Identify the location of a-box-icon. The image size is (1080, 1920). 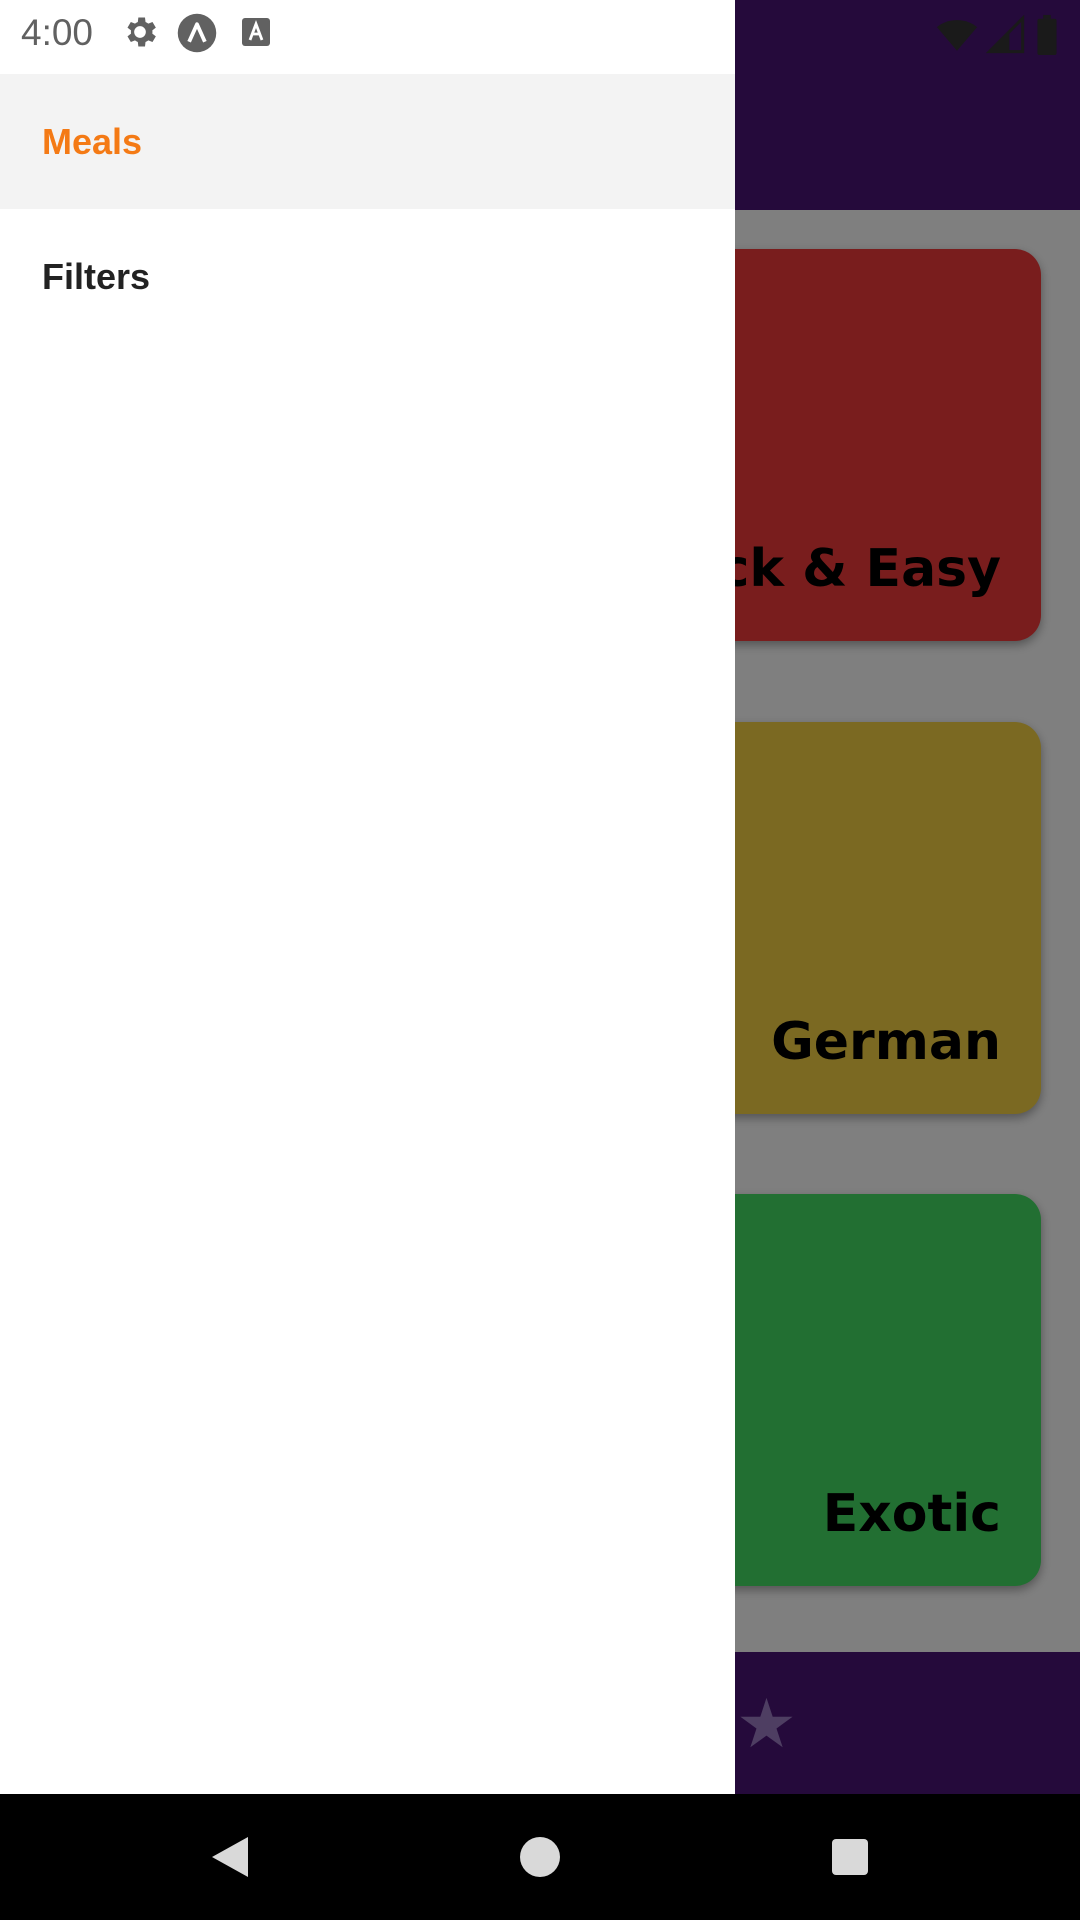
(256, 34).